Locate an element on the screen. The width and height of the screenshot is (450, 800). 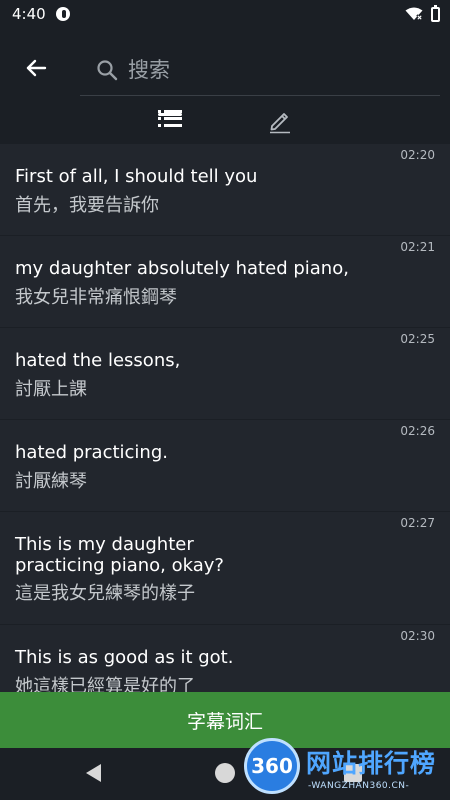
watermark-logo-text: 360 is located at coordinates (272, 766).